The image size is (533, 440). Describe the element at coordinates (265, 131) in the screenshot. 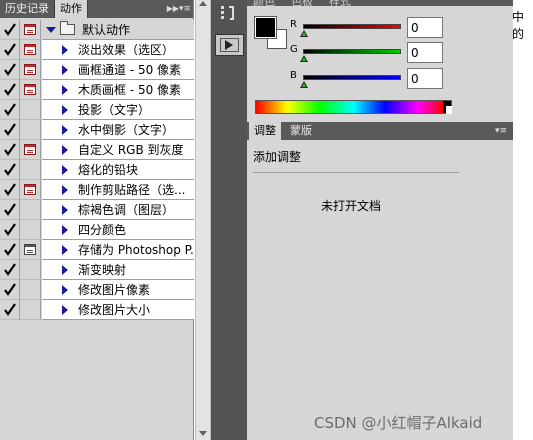

I see `tab-adjustments: 调整` at that location.